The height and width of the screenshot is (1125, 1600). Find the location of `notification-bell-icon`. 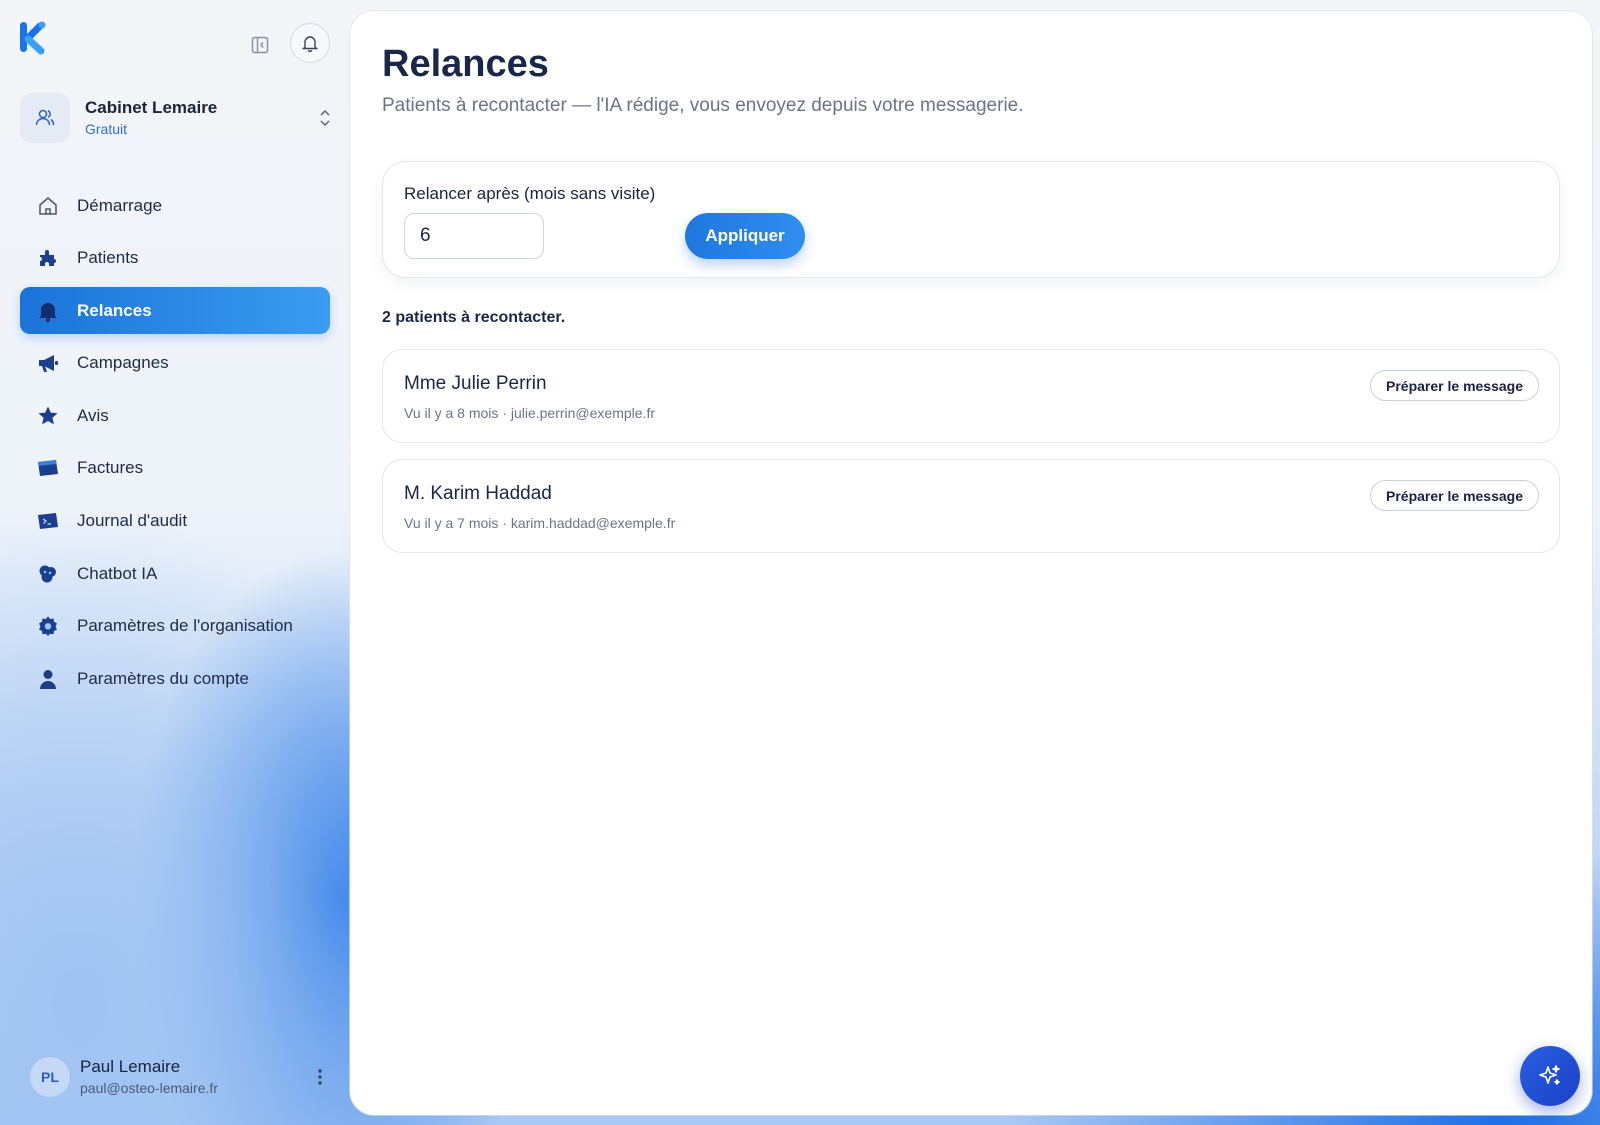

notification-bell-icon is located at coordinates (310, 44).